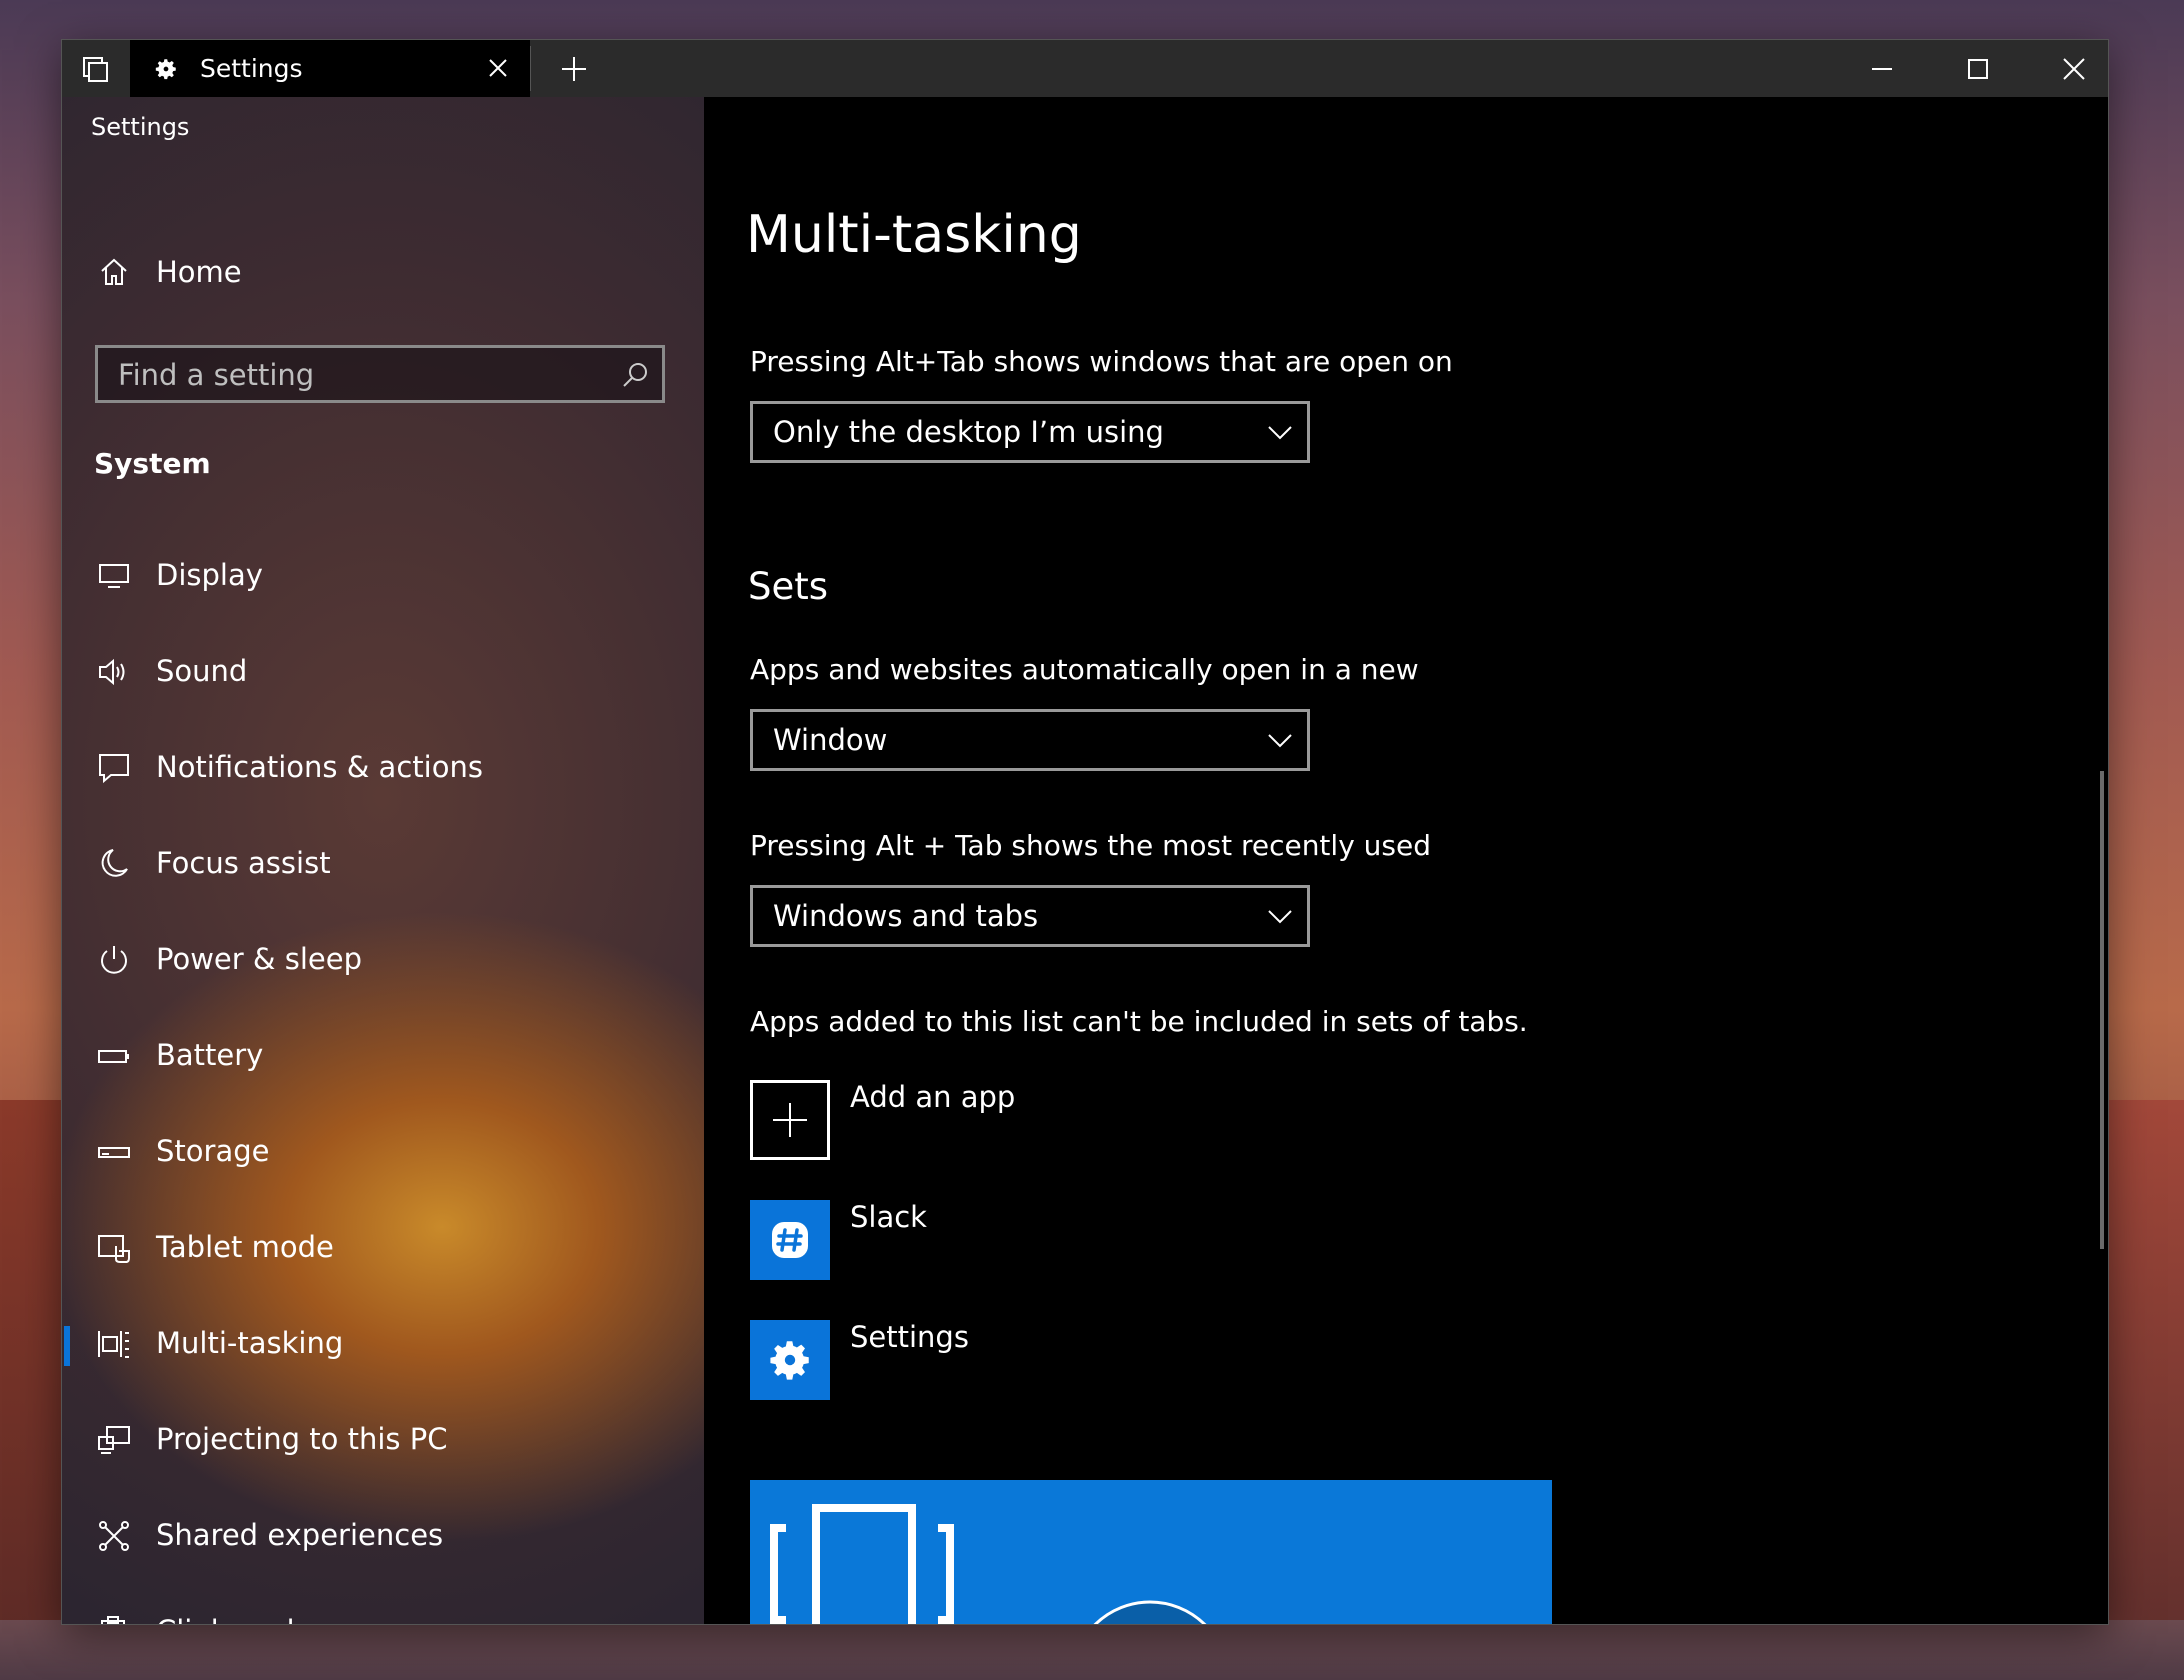 This screenshot has width=2184, height=1680. Describe the element at coordinates (383, 864) in the screenshot. I see `sidebar-item-focus-assist: Focus assist` at that location.